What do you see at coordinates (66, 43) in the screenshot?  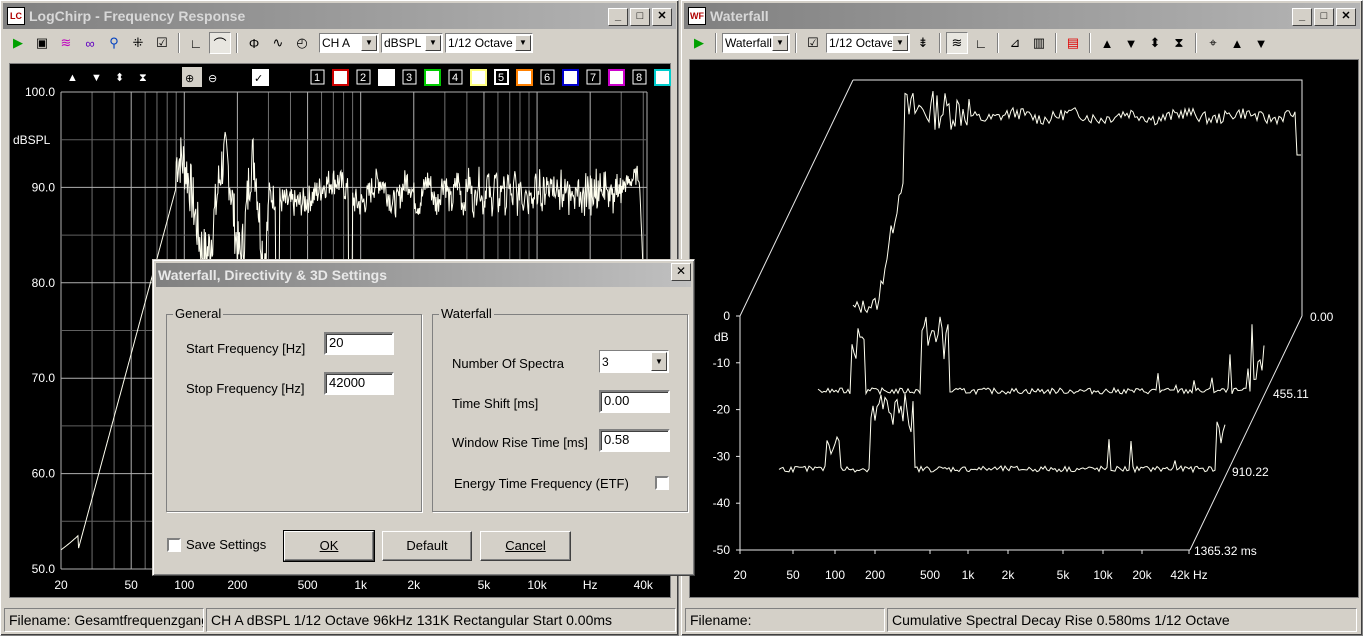 I see `spectrum-icon: ≋` at bounding box center [66, 43].